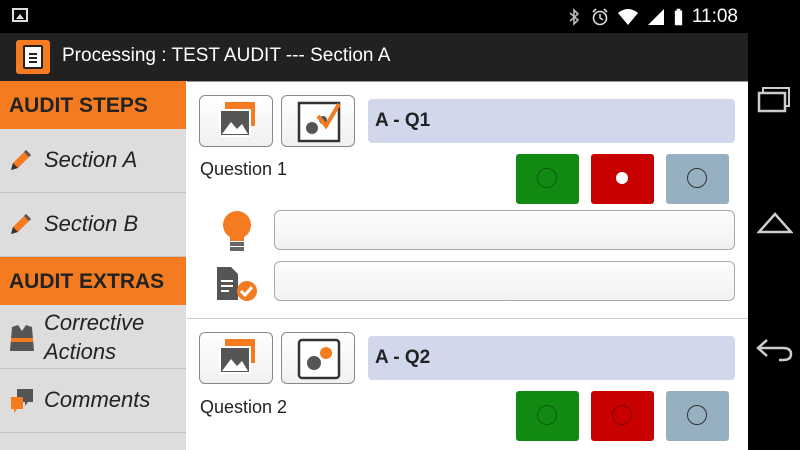 The width and height of the screenshot is (800, 450). What do you see at coordinates (80, 351) in the screenshot?
I see `sidebar-item-label: Actions` at bounding box center [80, 351].